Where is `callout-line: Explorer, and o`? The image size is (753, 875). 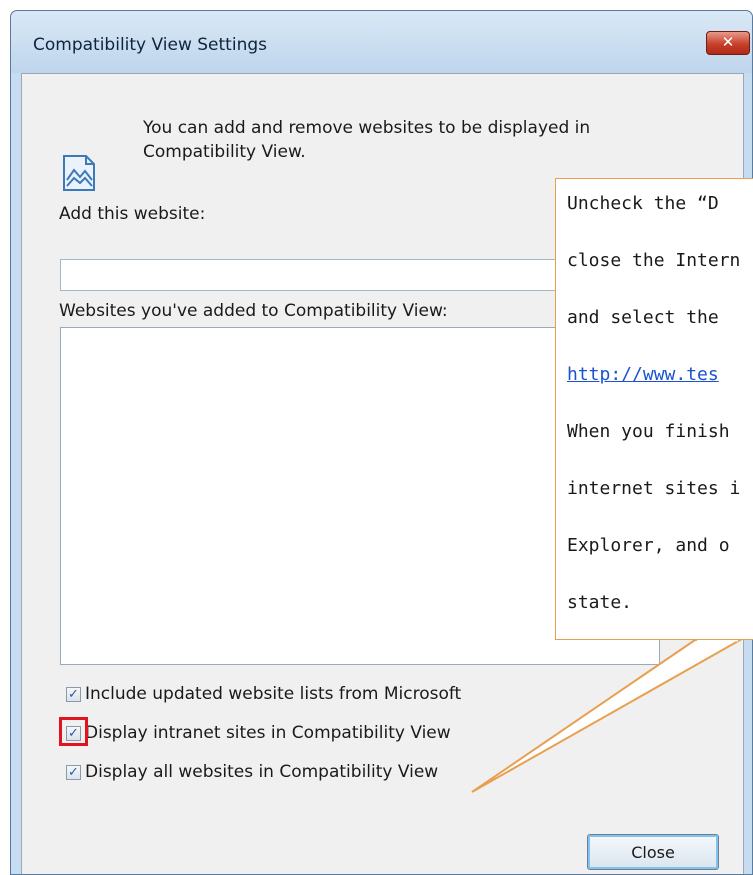
callout-line: Explorer, and o is located at coordinates (648, 545).